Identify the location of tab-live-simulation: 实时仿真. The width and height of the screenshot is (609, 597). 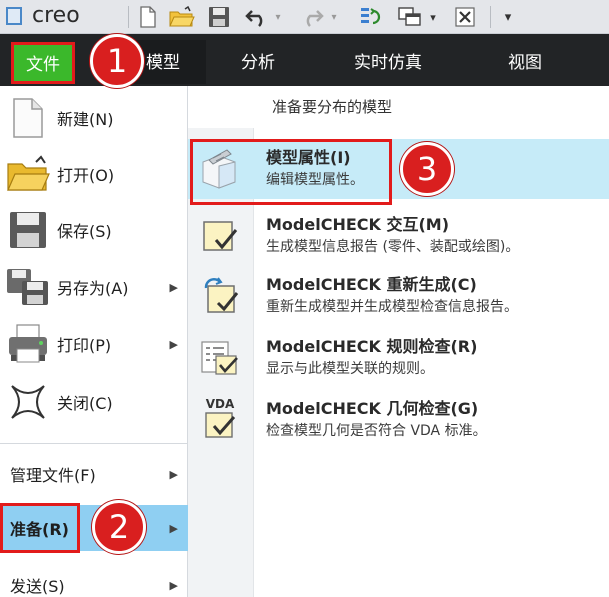
(388, 60).